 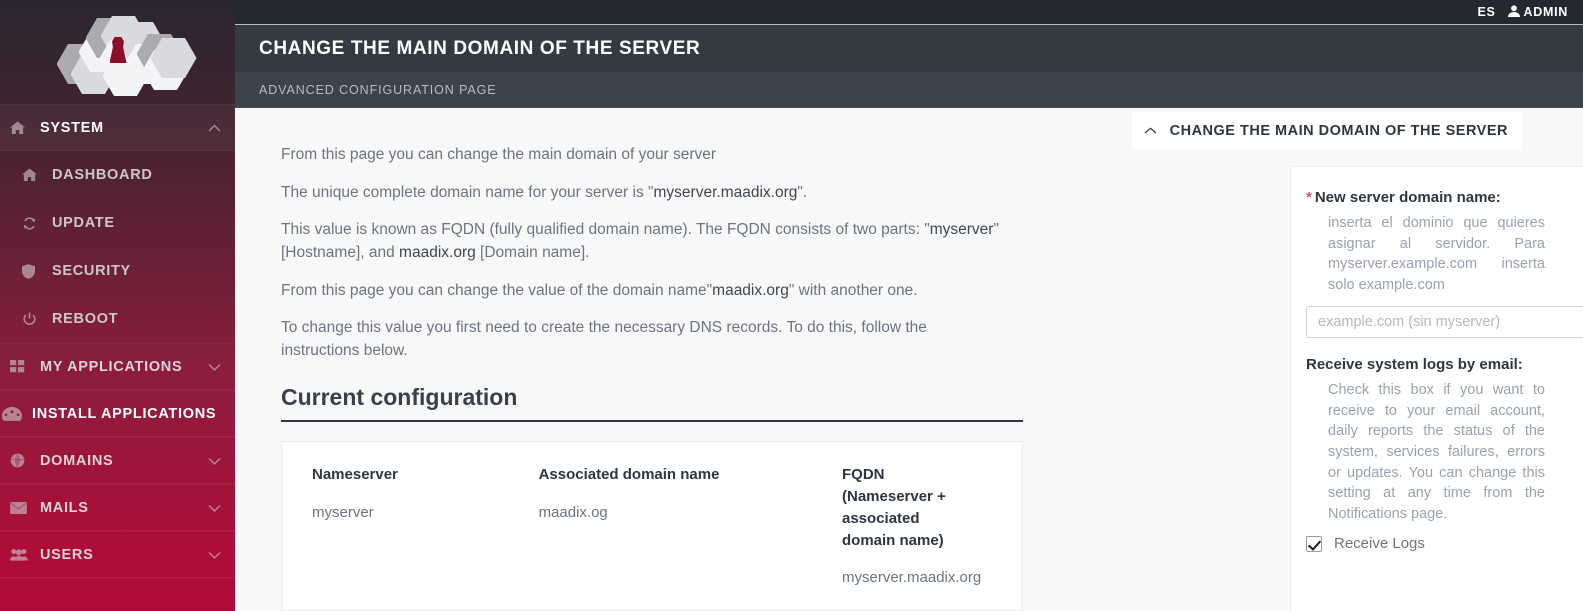 I want to click on new-domain-label: * New server domain name:, so click(x=1425, y=197).